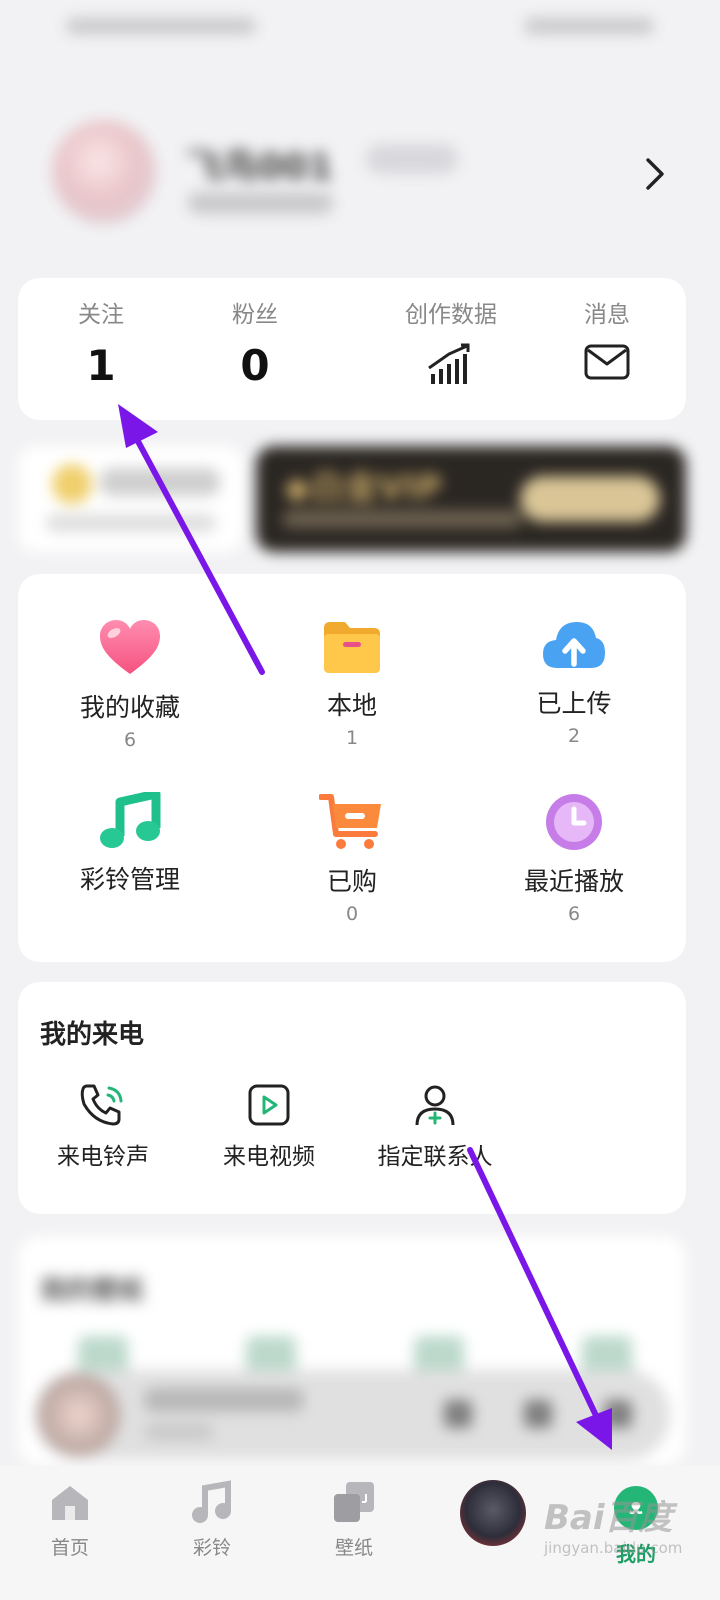  I want to click on stat-fans: 粉丝 0, so click(255, 346).